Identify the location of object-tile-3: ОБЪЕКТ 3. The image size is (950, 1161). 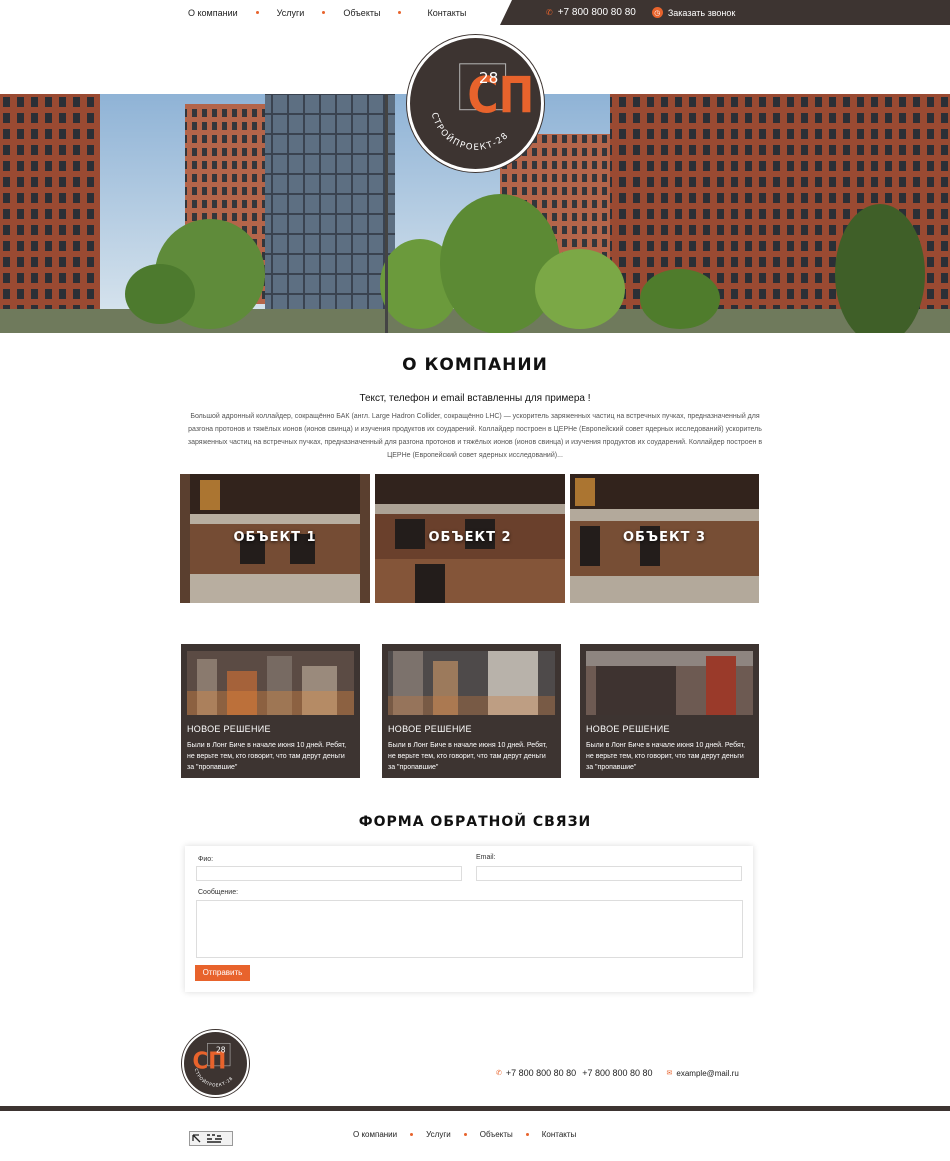
(664, 538).